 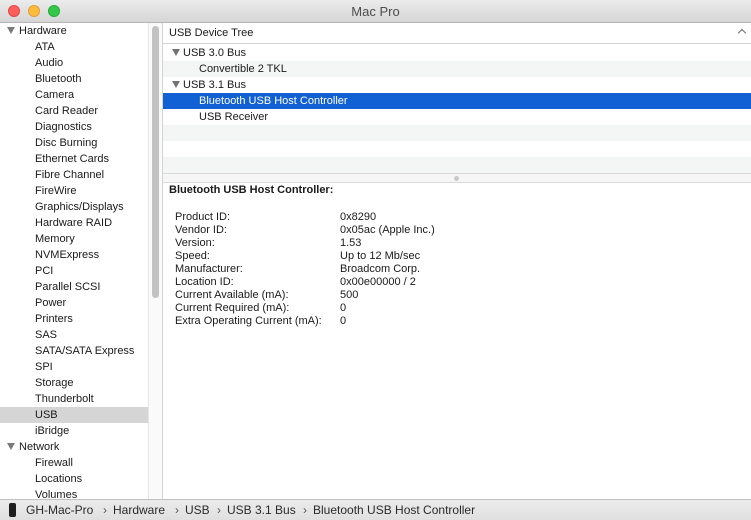 What do you see at coordinates (261, 510) in the screenshot?
I see `breadcrumb-item: USB 3.1 Bus` at bounding box center [261, 510].